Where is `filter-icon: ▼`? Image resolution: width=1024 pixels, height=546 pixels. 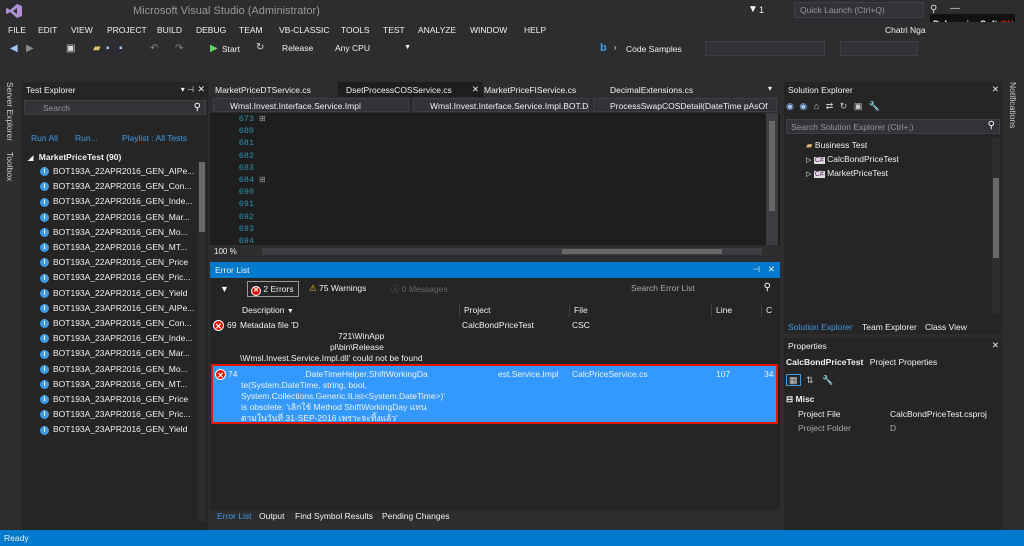 filter-icon: ▼ is located at coordinates (224, 289).